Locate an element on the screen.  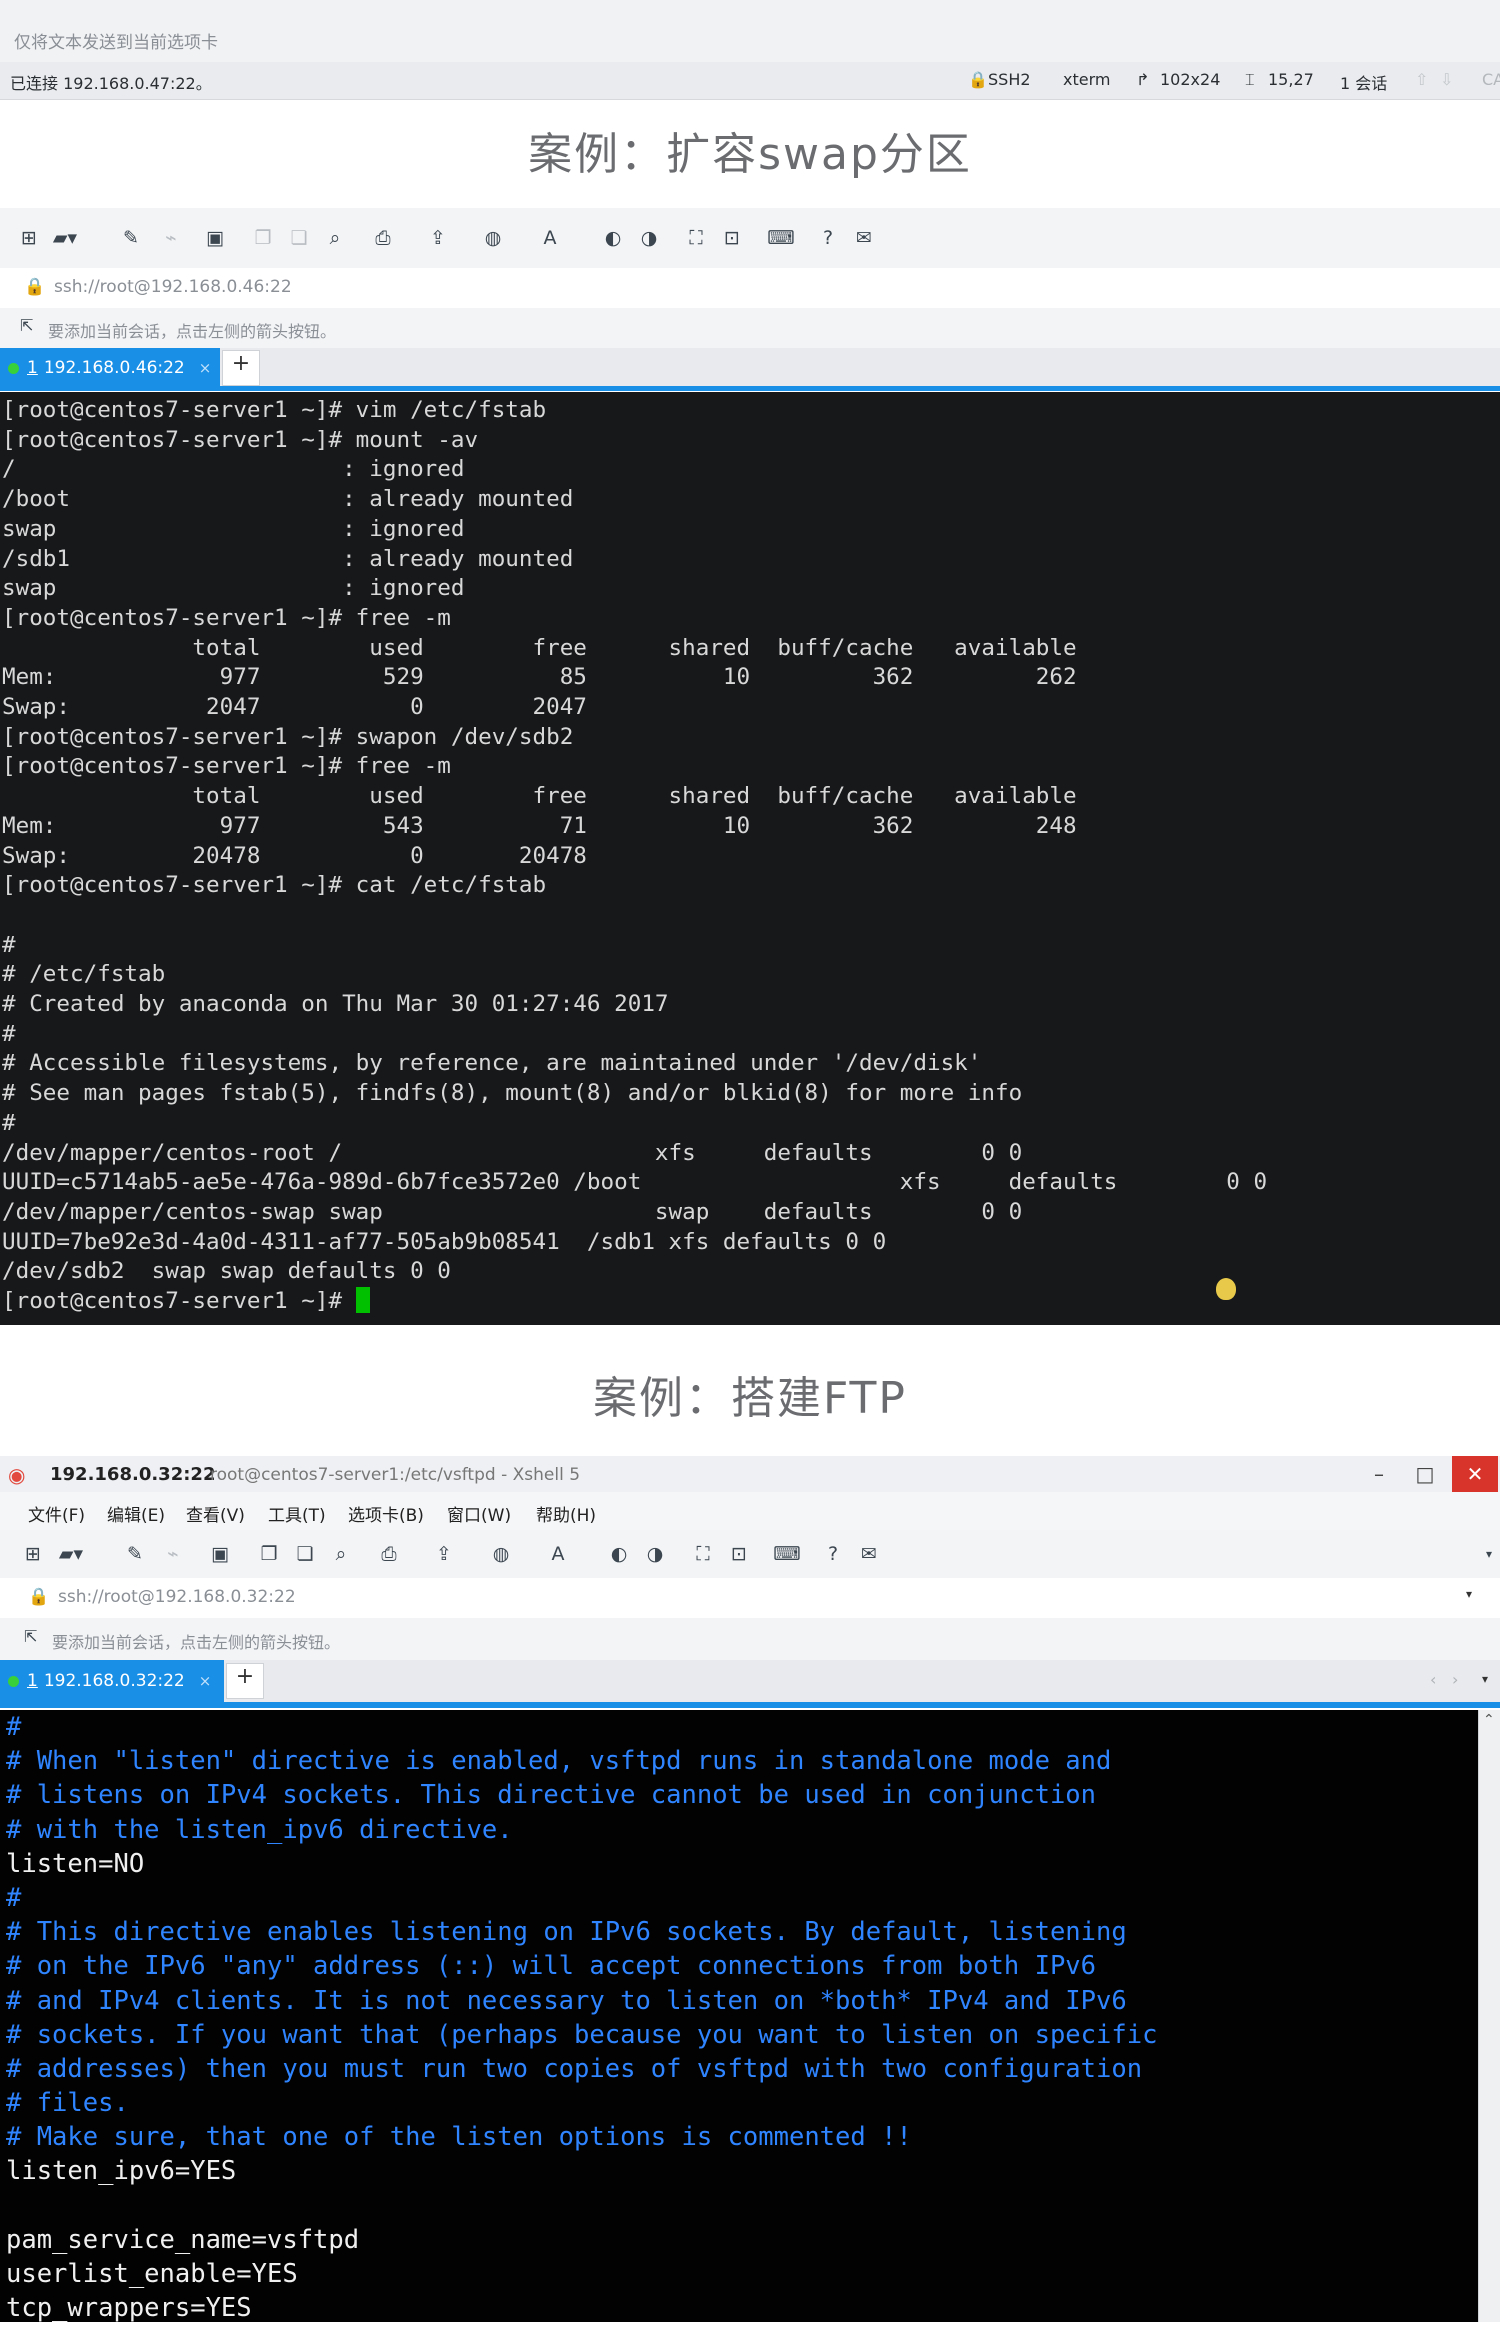
send-text-bar: 仅将文本发送到当前选项卡 is located at coordinates (750, 31).